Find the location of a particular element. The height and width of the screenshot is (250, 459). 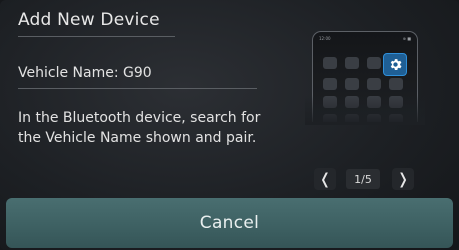

dialog-title: Add New Device is located at coordinates (89, 20).